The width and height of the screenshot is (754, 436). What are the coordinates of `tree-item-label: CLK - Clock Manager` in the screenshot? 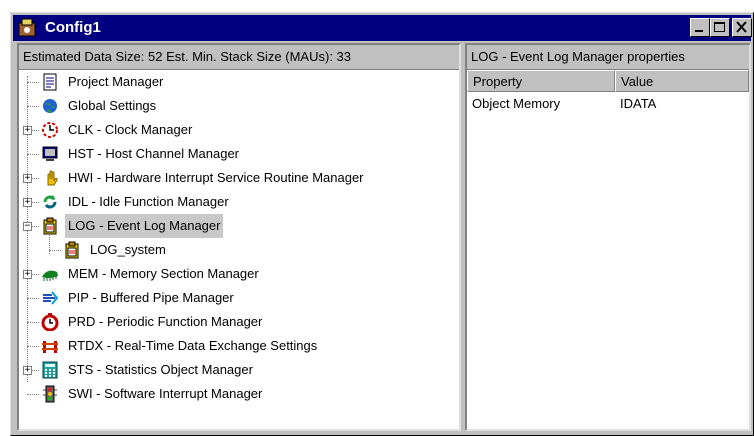 It's located at (130, 129).